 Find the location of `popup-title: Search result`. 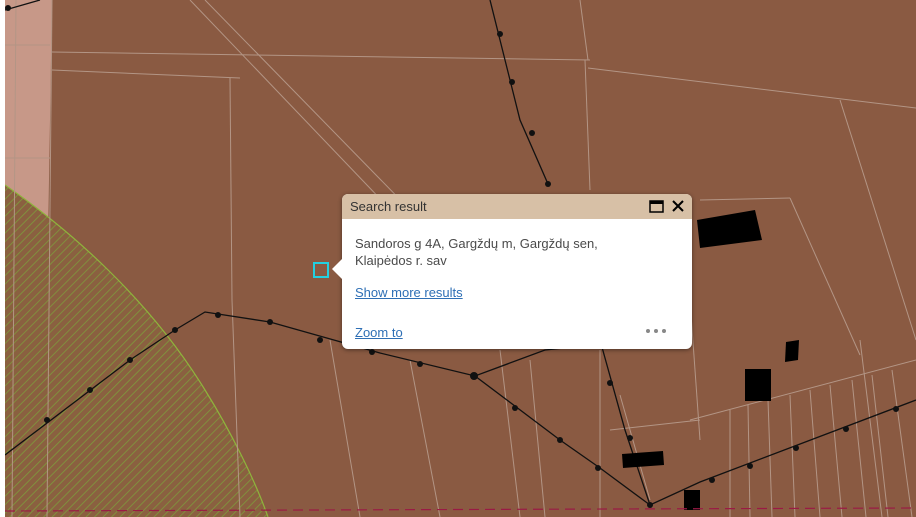

popup-title: Search result is located at coordinates (388, 206).